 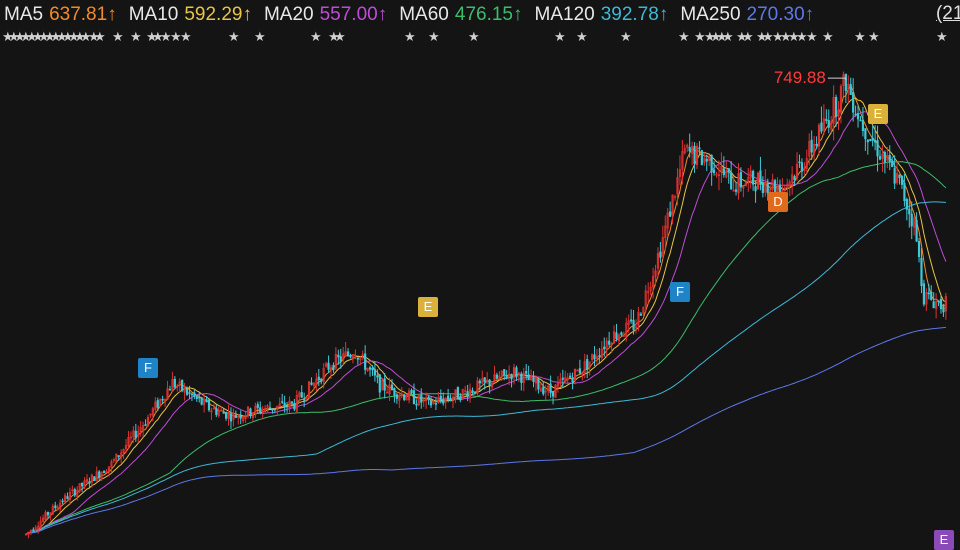 What do you see at coordinates (325, 15) in the screenshot?
I see `ma-legend-item-ma20: MA20 557.00↑` at bounding box center [325, 15].